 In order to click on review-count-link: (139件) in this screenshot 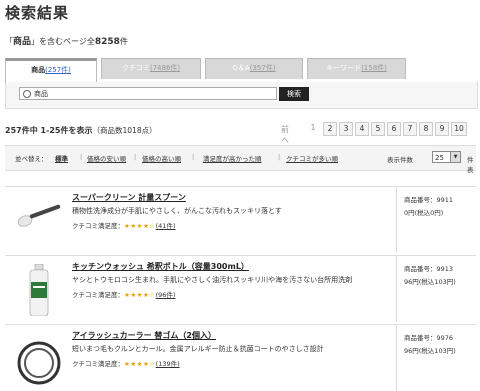, I will do `click(168, 364)`.